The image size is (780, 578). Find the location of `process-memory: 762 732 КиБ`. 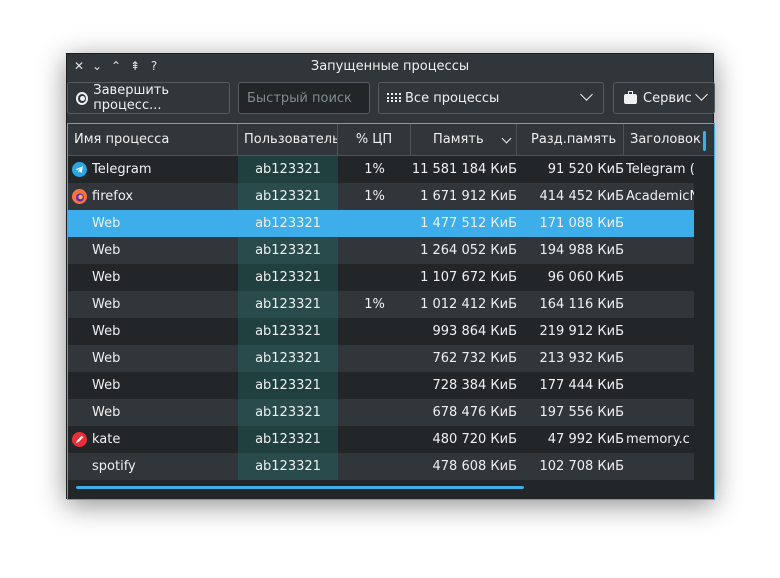

process-memory: 762 732 КиБ is located at coordinates (475, 358).